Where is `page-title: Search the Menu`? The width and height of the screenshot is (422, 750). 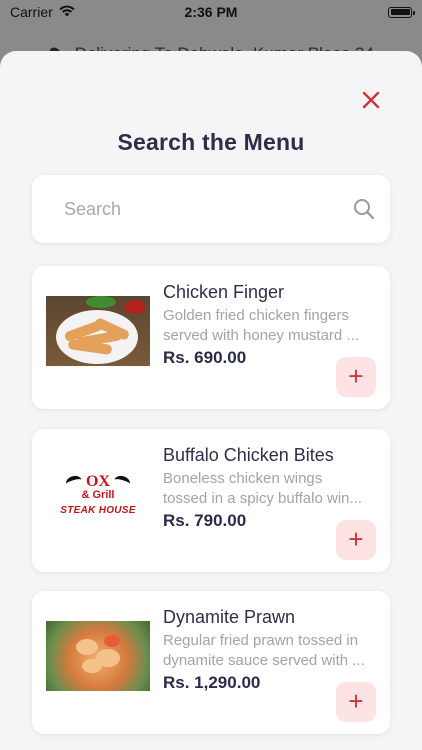
page-title: Search the Menu is located at coordinates (211, 142).